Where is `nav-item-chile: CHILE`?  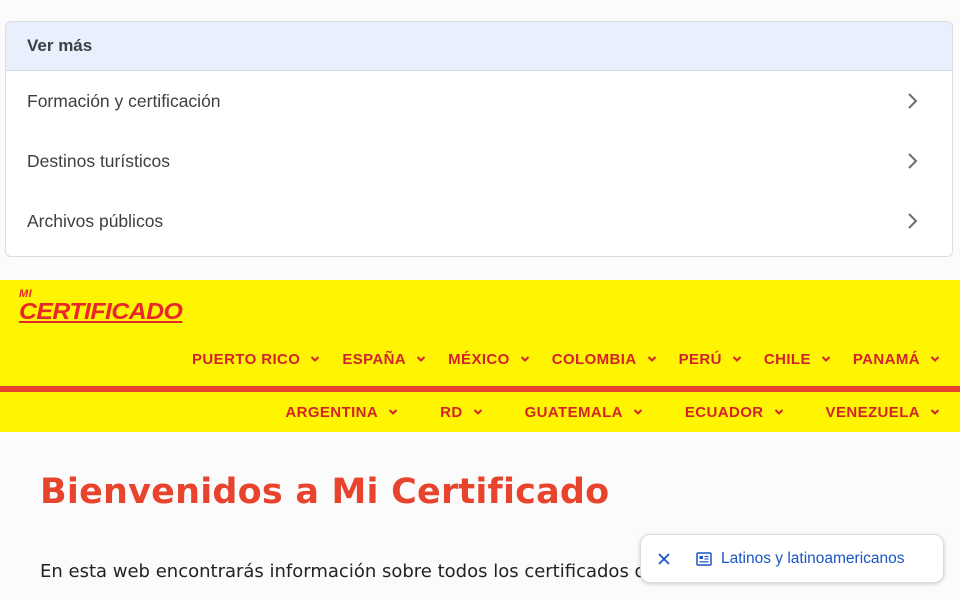 nav-item-chile: CHILE is located at coordinates (797, 359).